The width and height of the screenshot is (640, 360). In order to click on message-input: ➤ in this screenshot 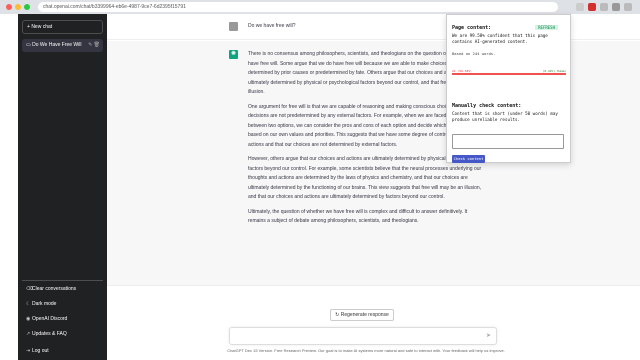, I will do `click(363, 336)`.